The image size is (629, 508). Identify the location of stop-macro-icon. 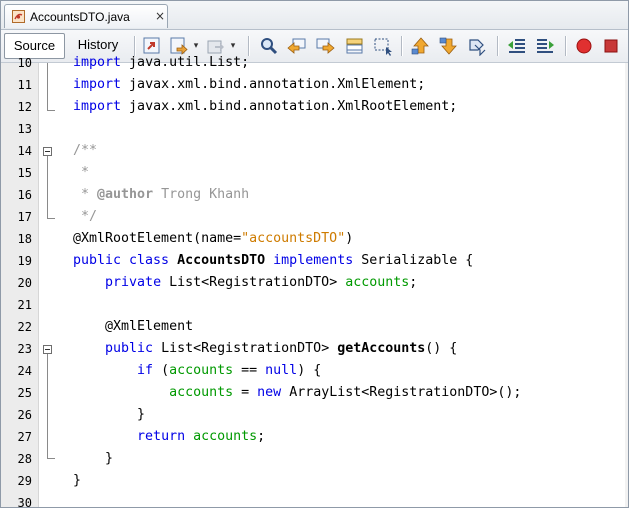
(611, 46).